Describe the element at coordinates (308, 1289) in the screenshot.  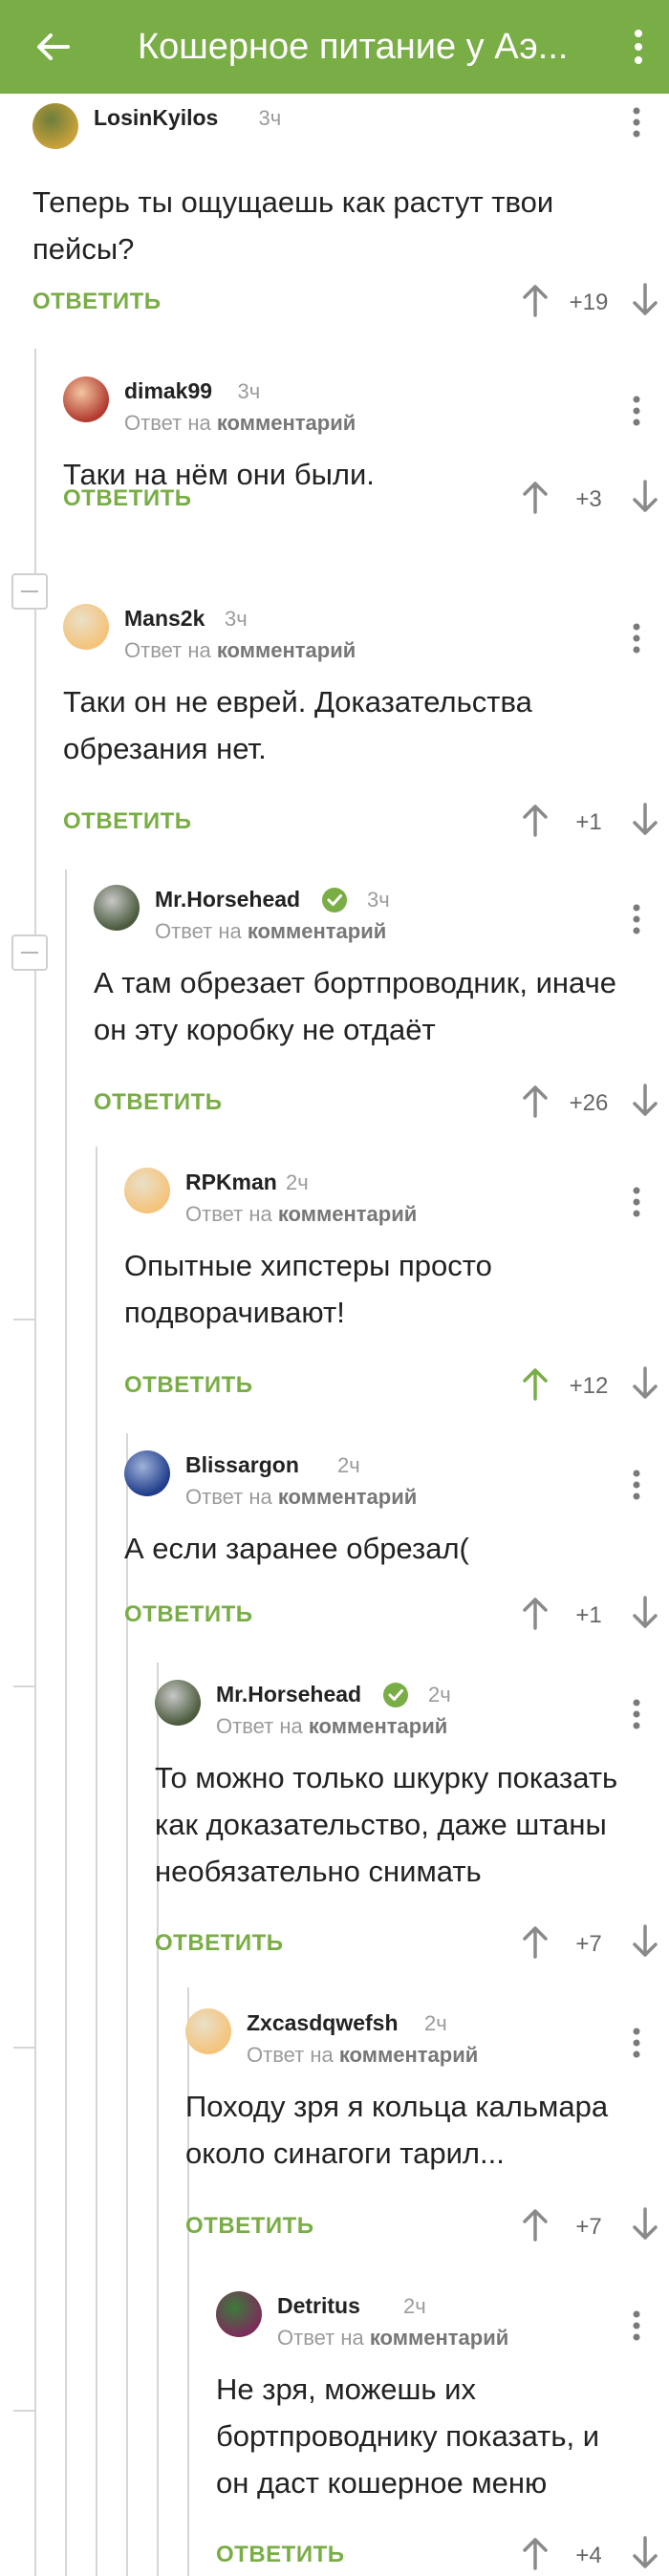
I see `comment-text: Опытные хипстеры просто подворачивают!` at that location.